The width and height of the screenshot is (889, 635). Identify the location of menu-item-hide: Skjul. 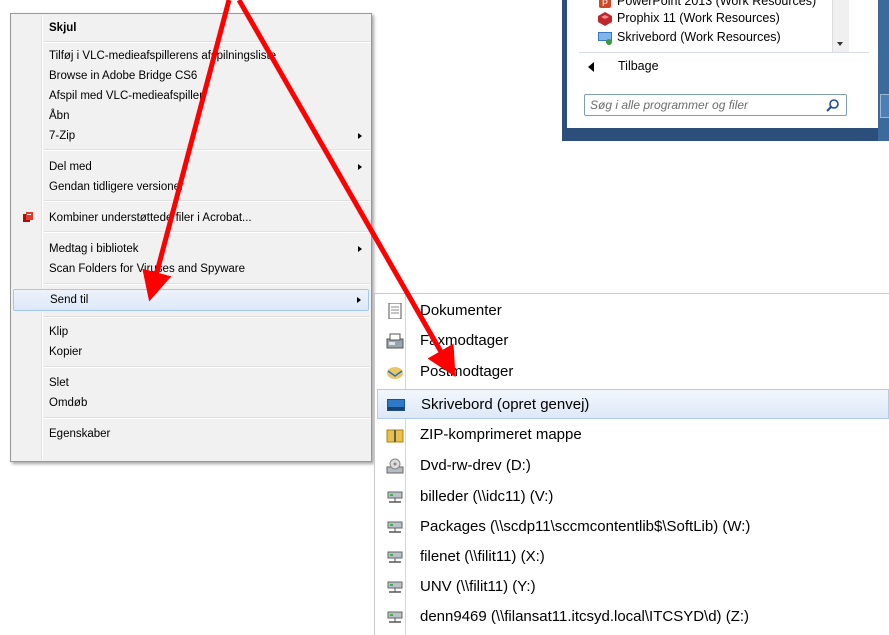
(191, 28).